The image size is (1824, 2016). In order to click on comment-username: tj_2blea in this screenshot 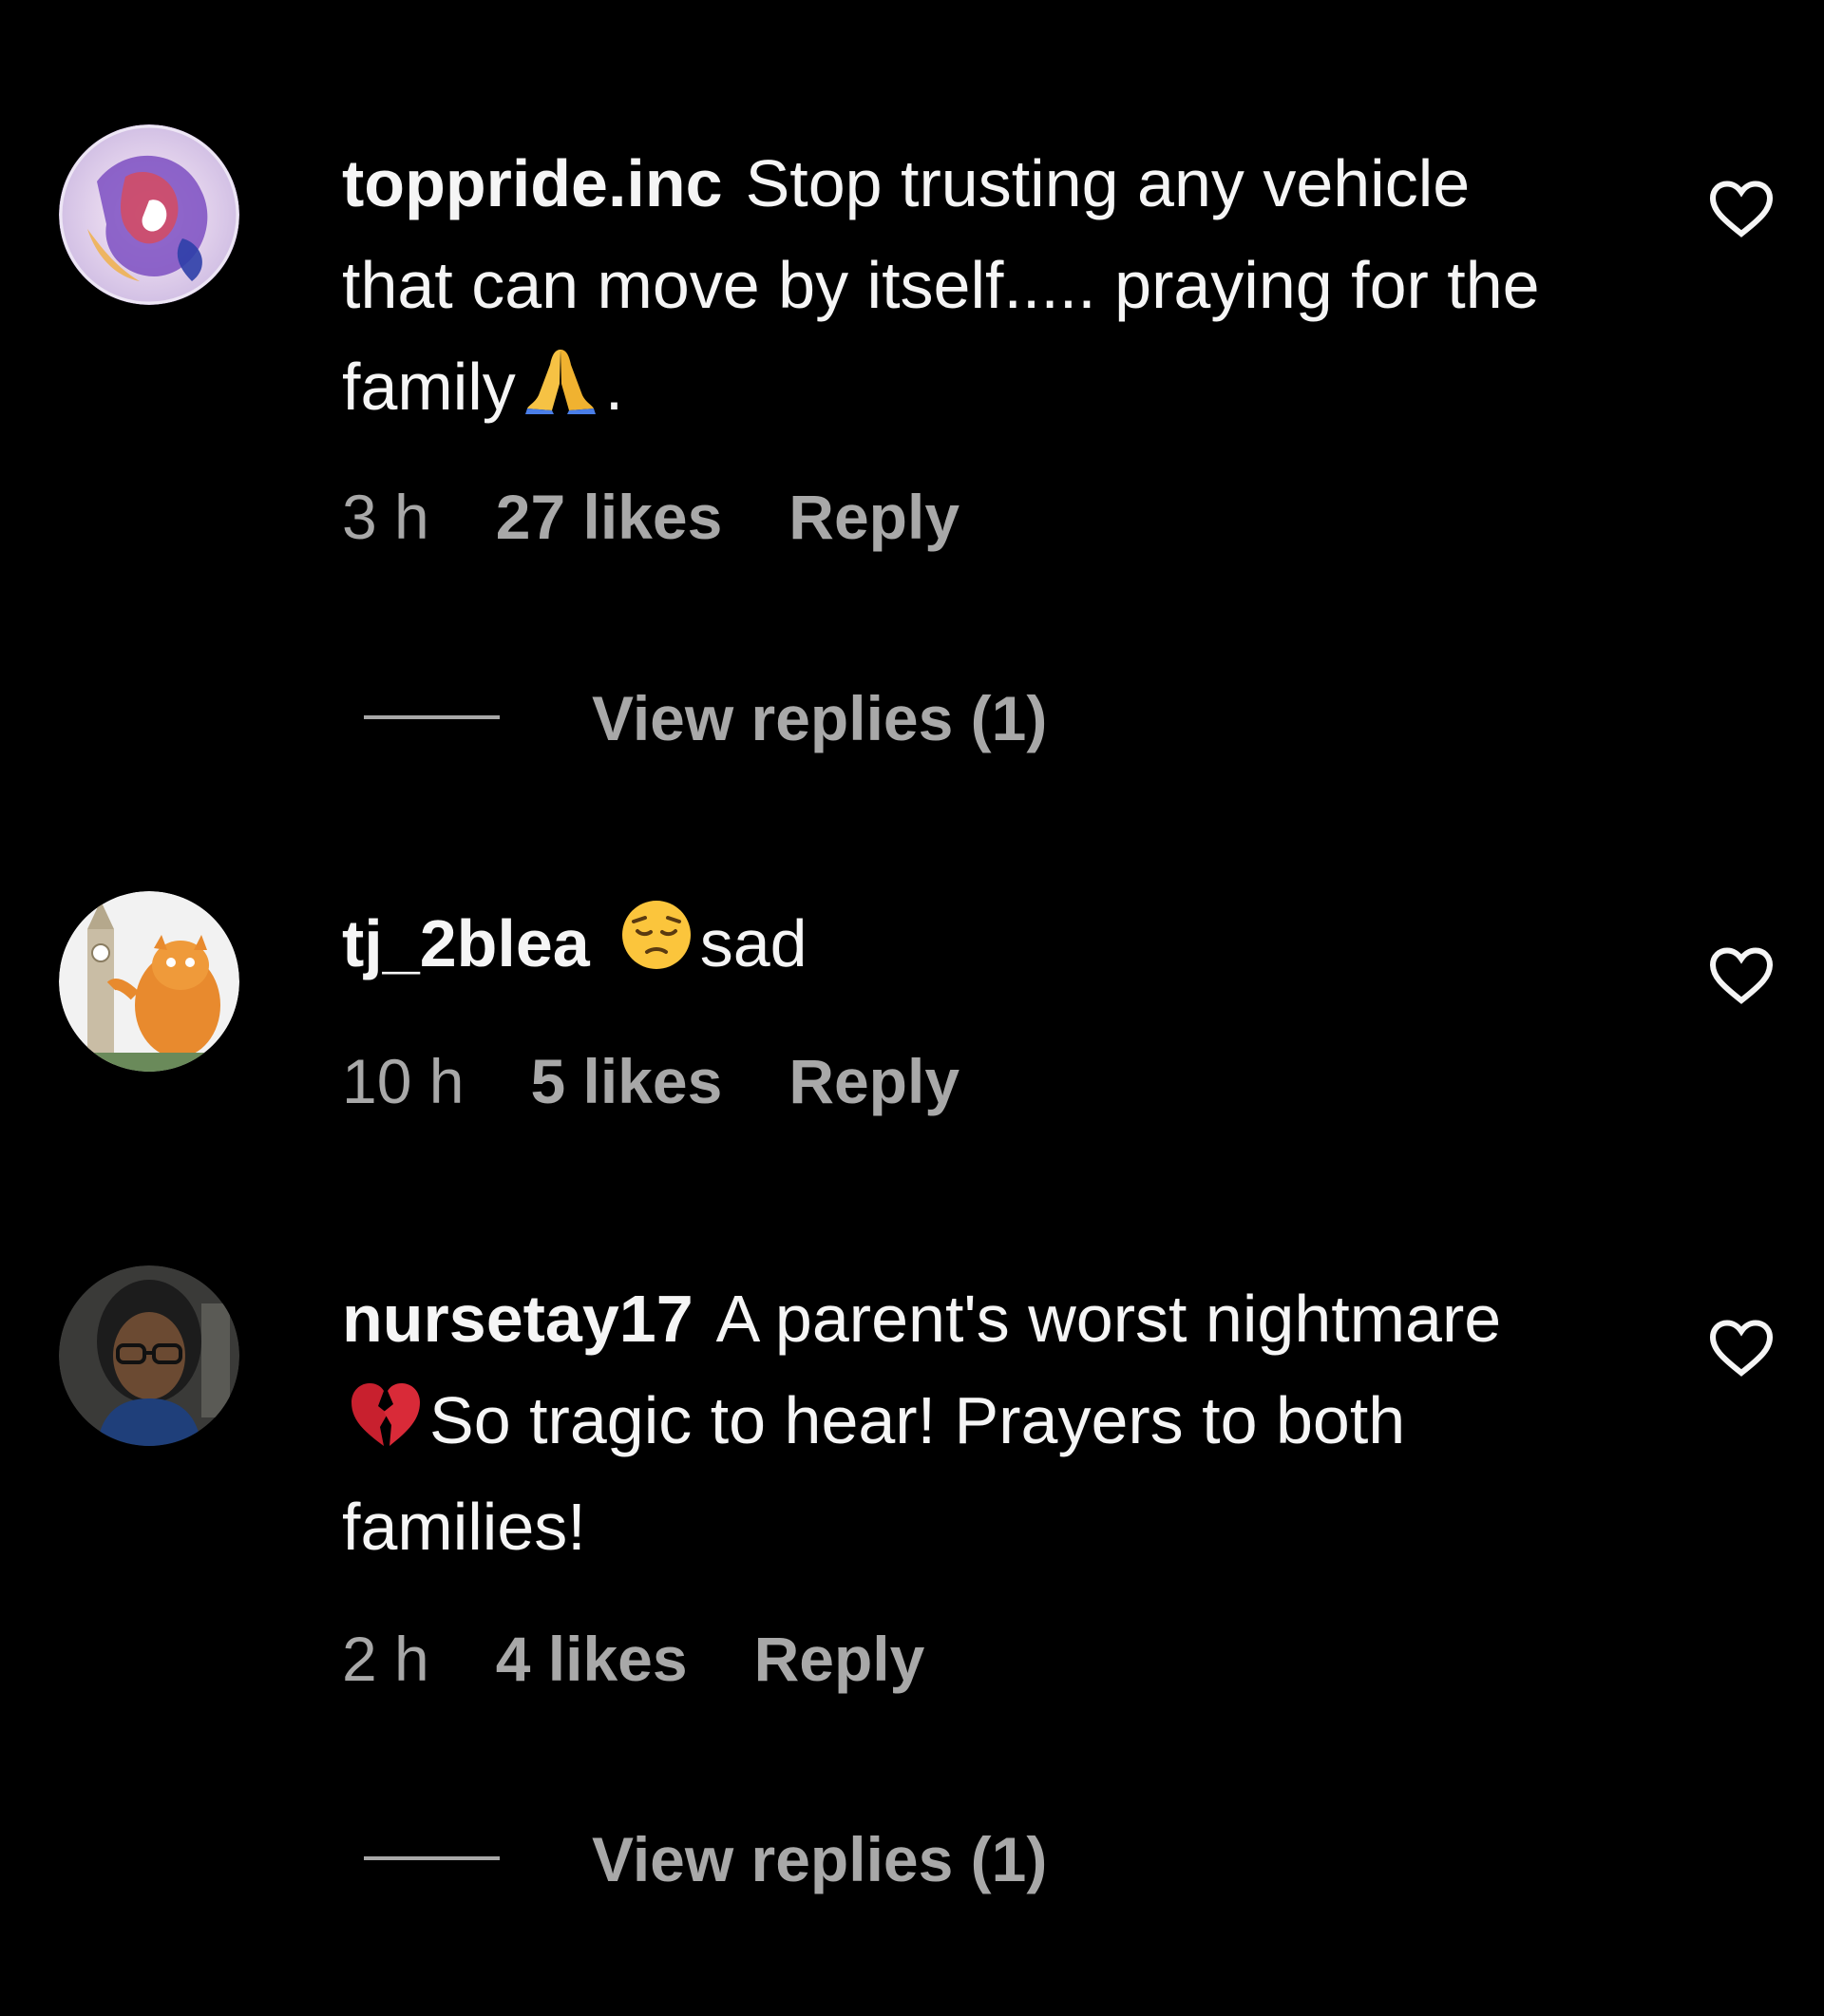, I will do `click(466, 943)`.